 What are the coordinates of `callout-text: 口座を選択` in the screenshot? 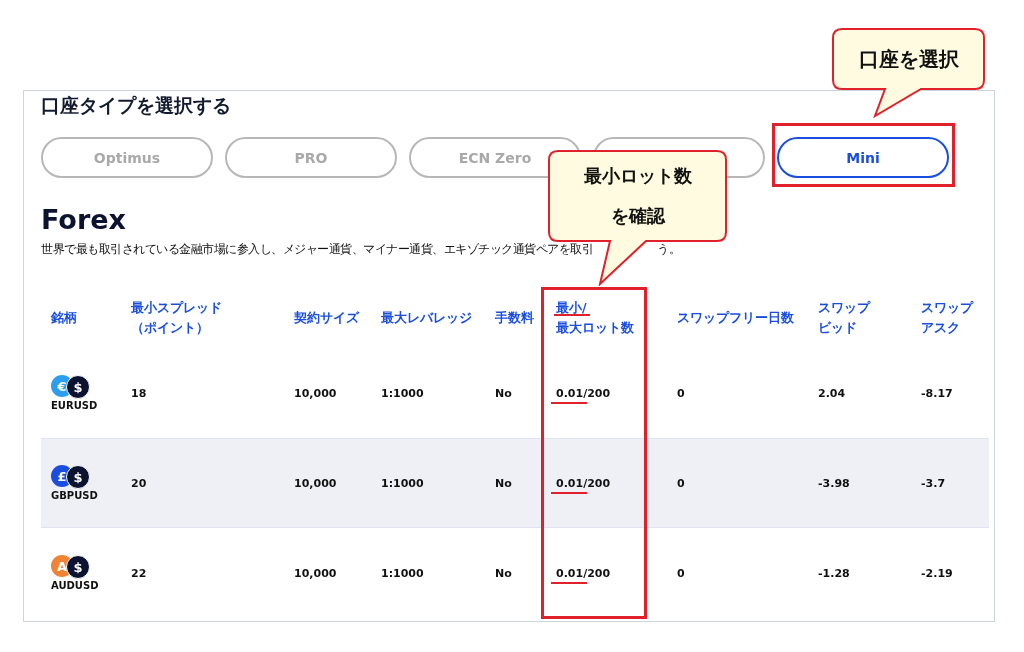 It's located at (908, 59).